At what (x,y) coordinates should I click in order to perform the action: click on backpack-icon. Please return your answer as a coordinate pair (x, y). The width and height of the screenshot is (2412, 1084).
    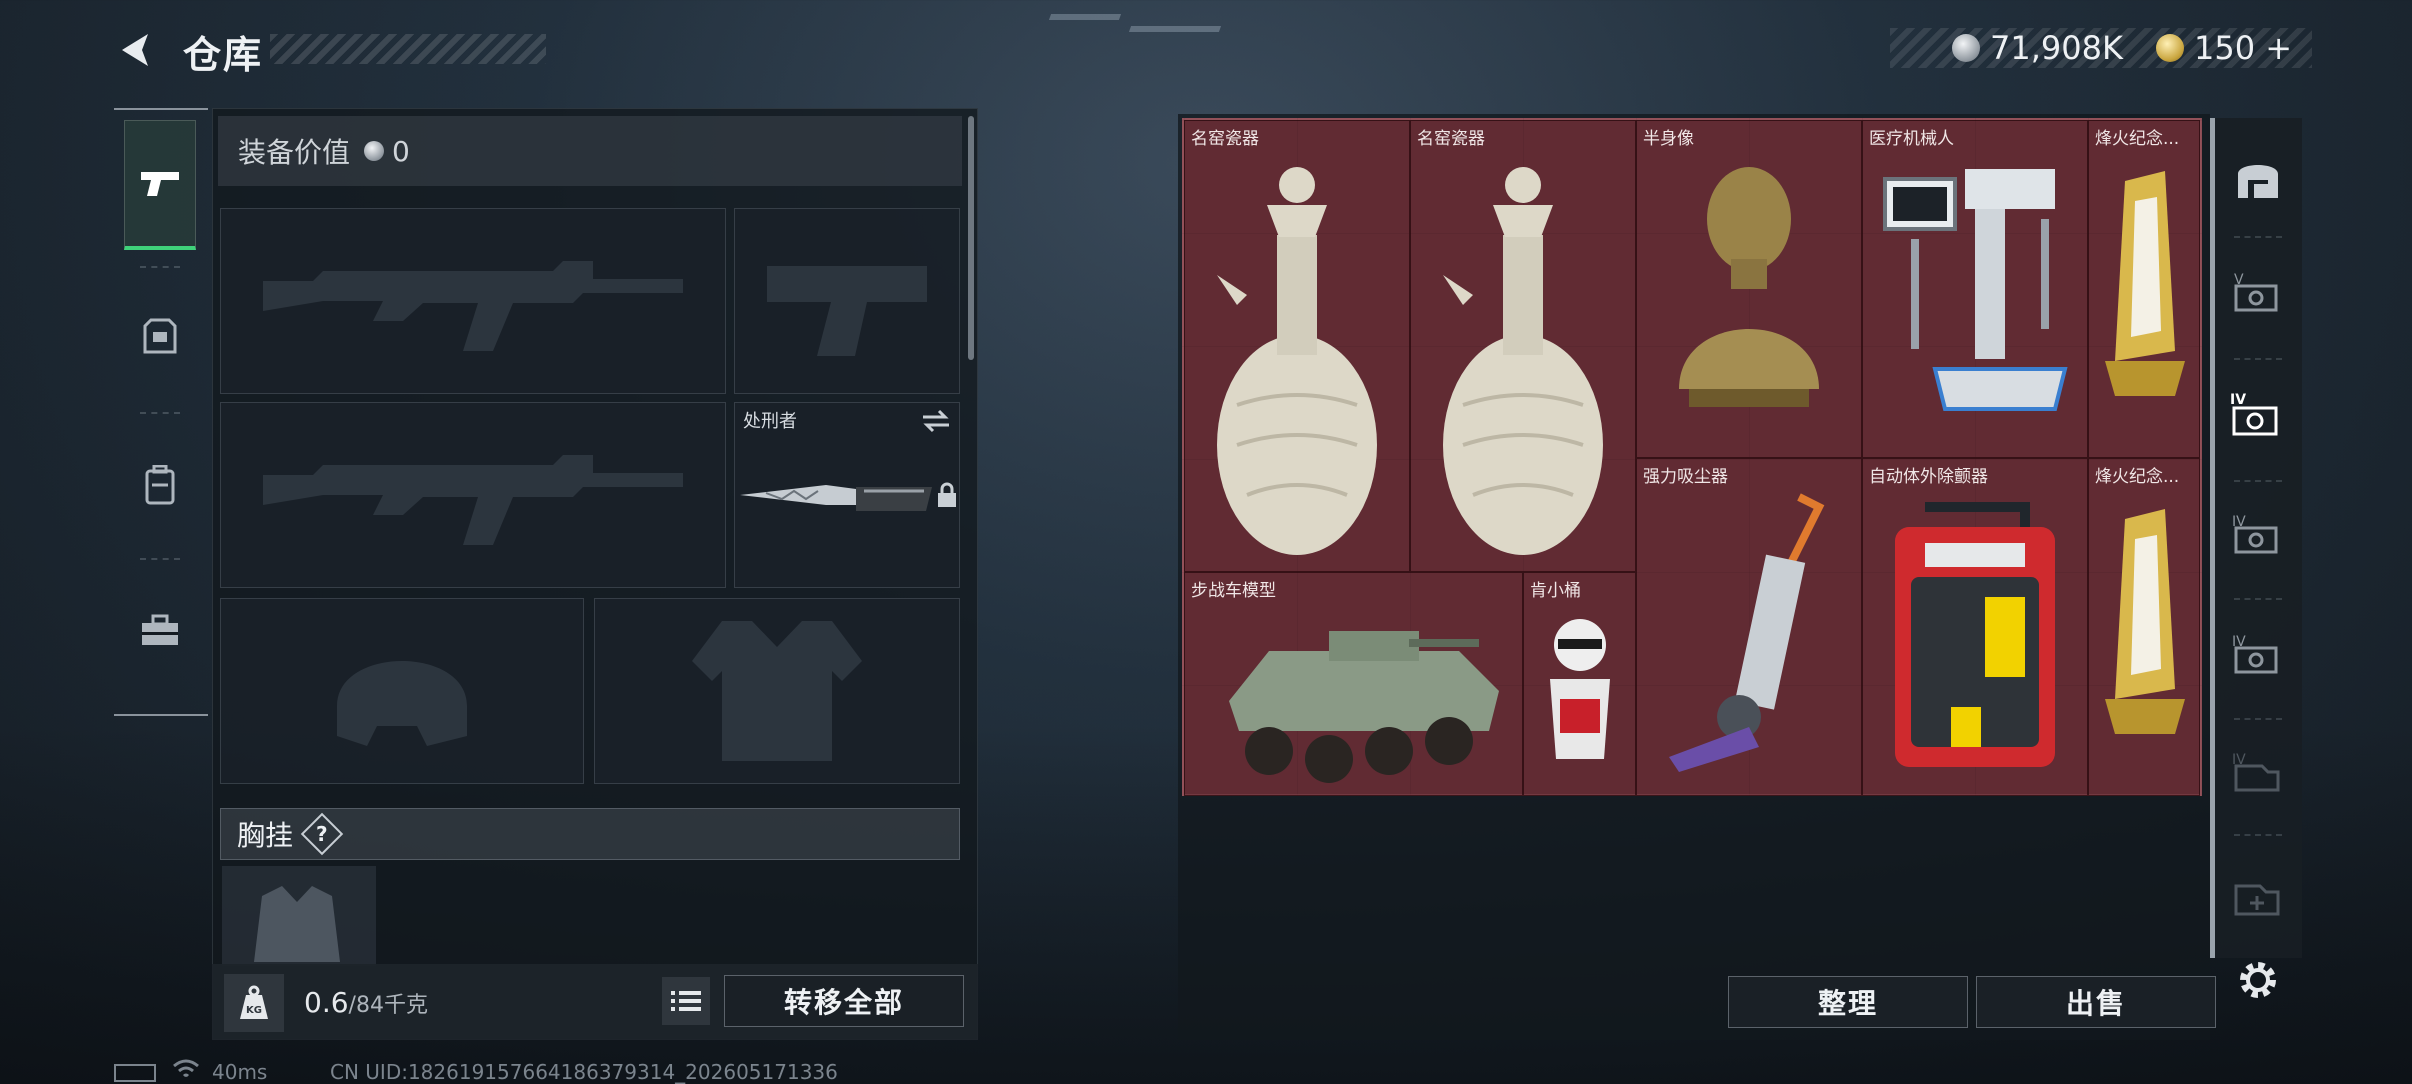
    Looking at the image, I should click on (160, 485).